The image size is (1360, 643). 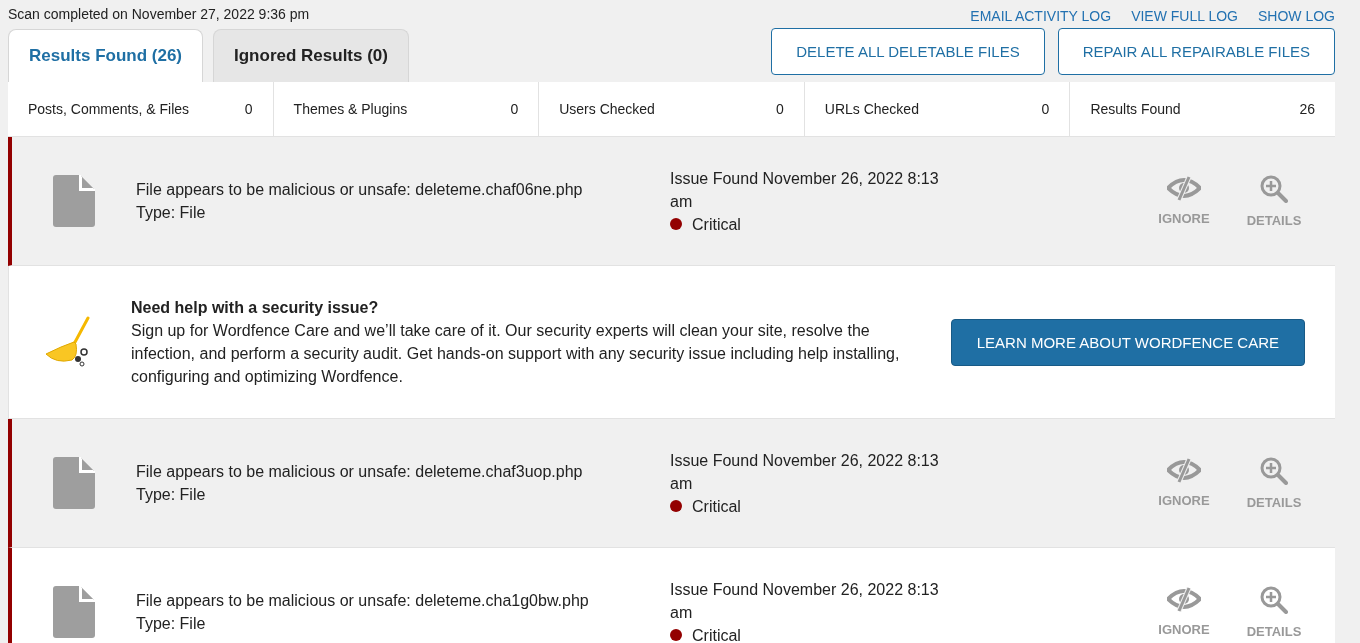 I want to click on stat-value: 26, so click(x=1307, y=109).